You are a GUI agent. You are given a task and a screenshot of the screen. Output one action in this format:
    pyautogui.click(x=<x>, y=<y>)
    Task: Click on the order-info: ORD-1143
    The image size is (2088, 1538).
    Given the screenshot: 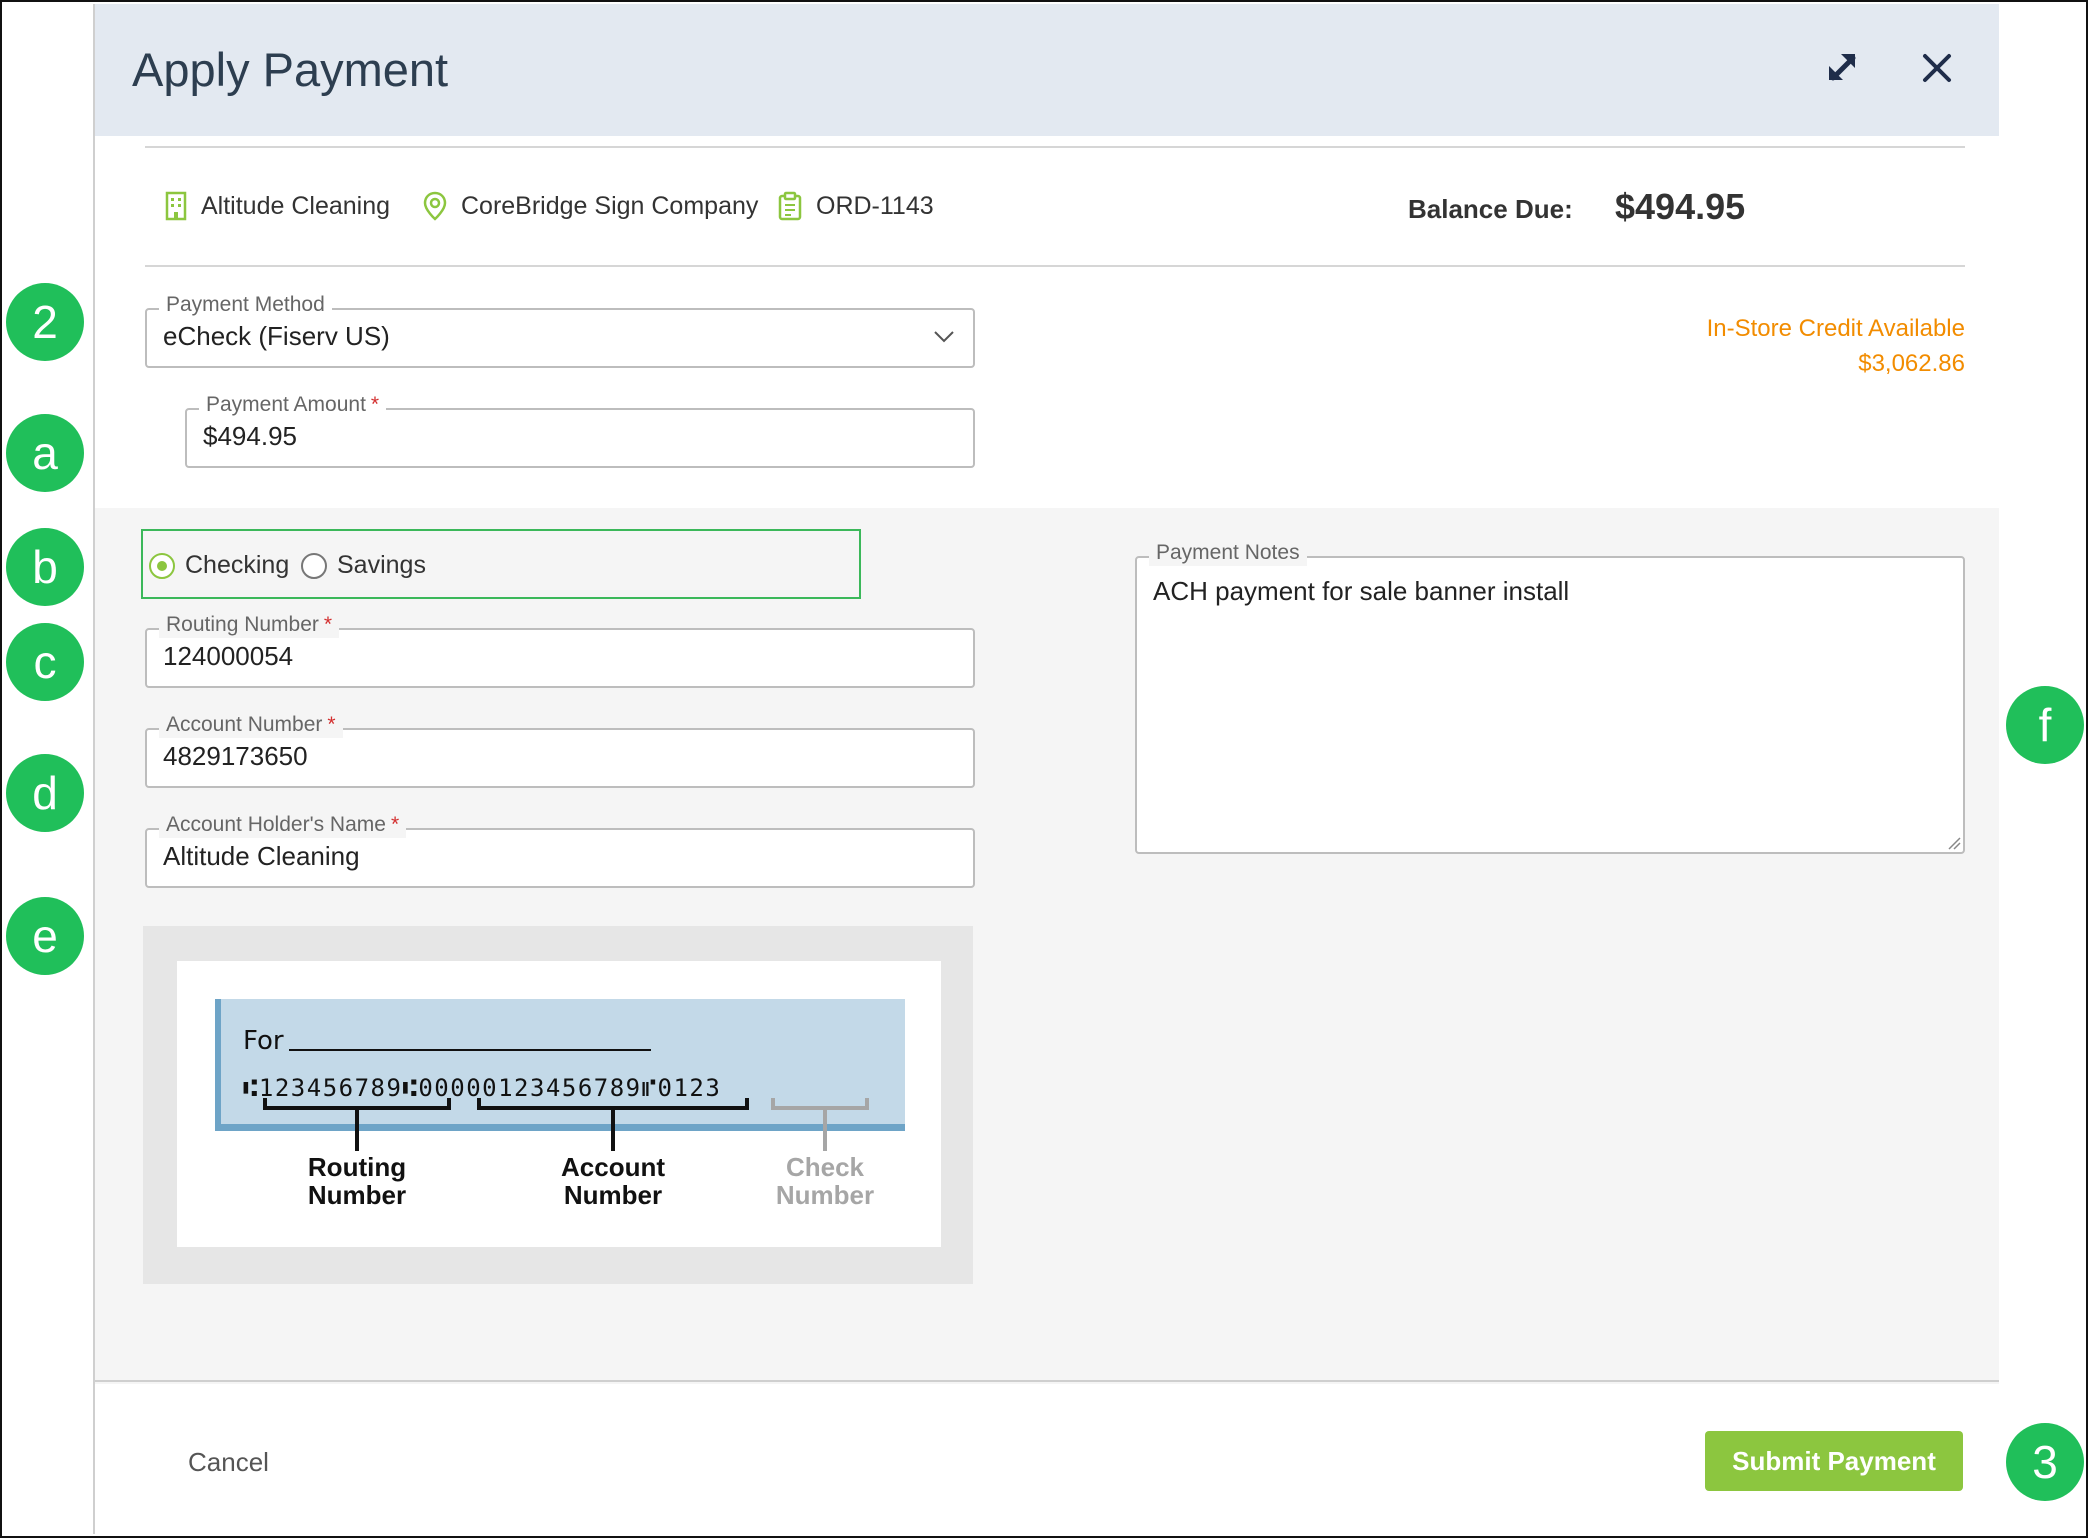 What is the action you would take?
    pyautogui.click(x=856, y=206)
    